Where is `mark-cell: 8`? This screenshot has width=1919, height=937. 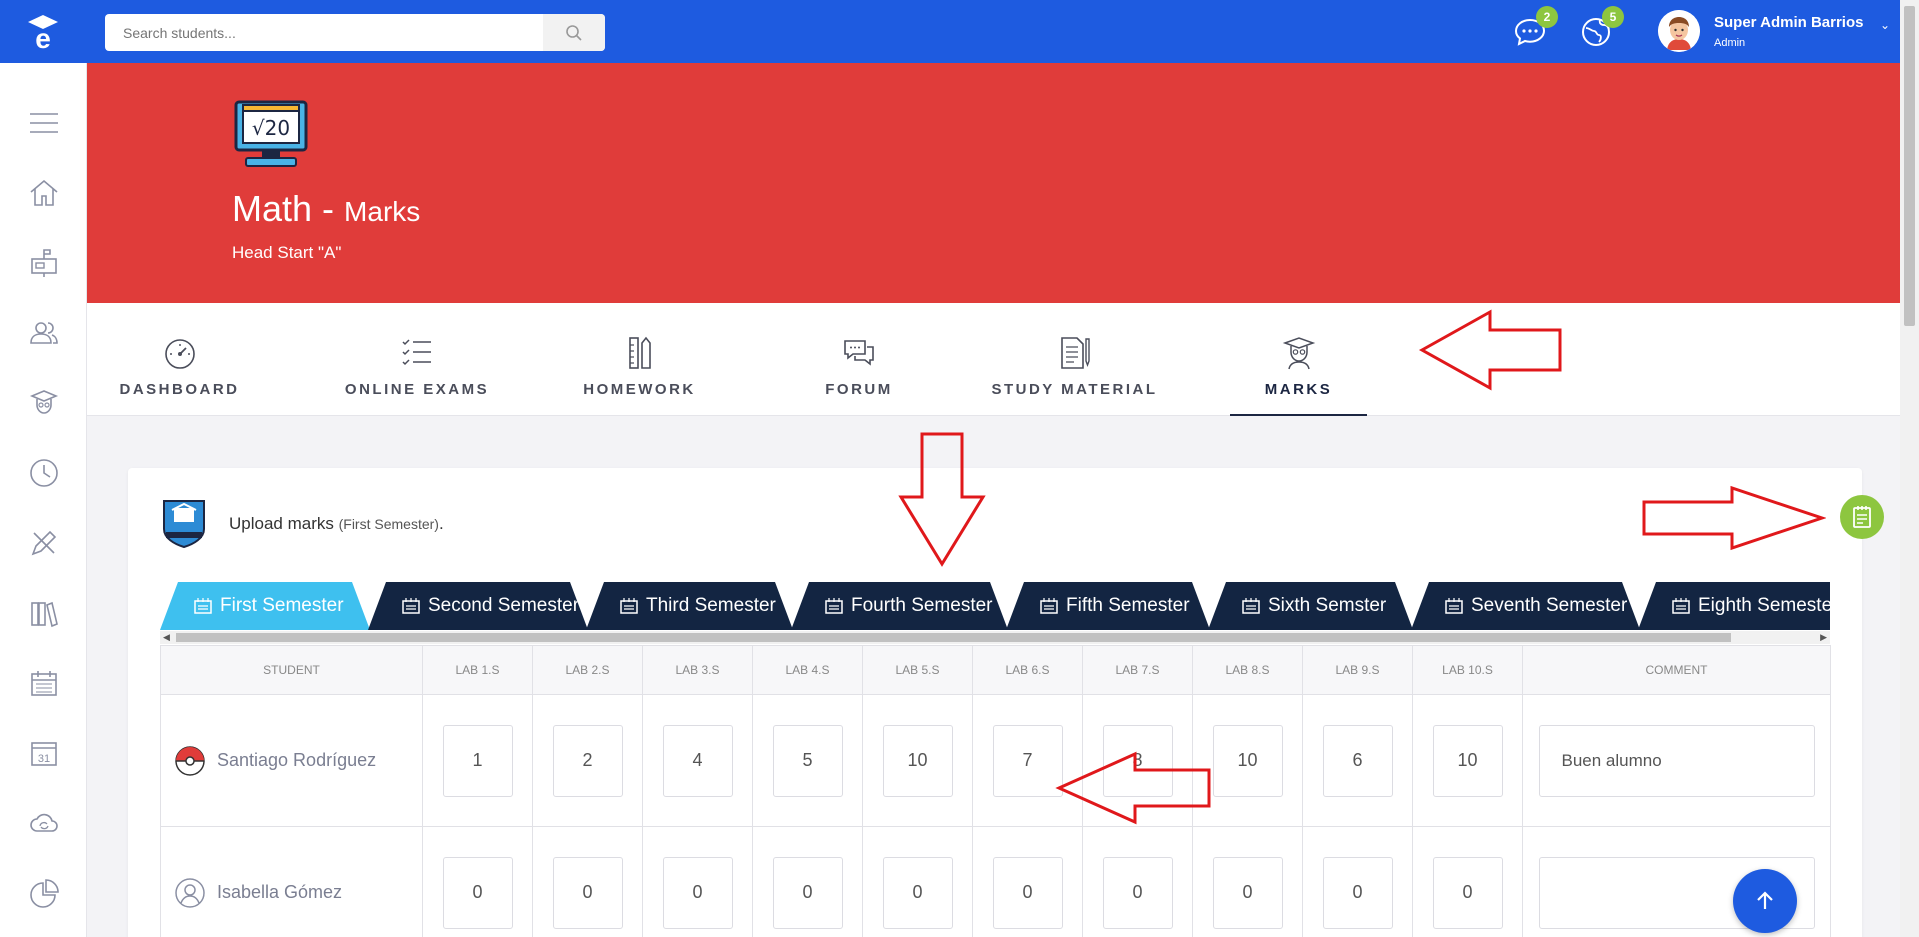
mark-cell: 8 is located at coordinates (1137, 760).